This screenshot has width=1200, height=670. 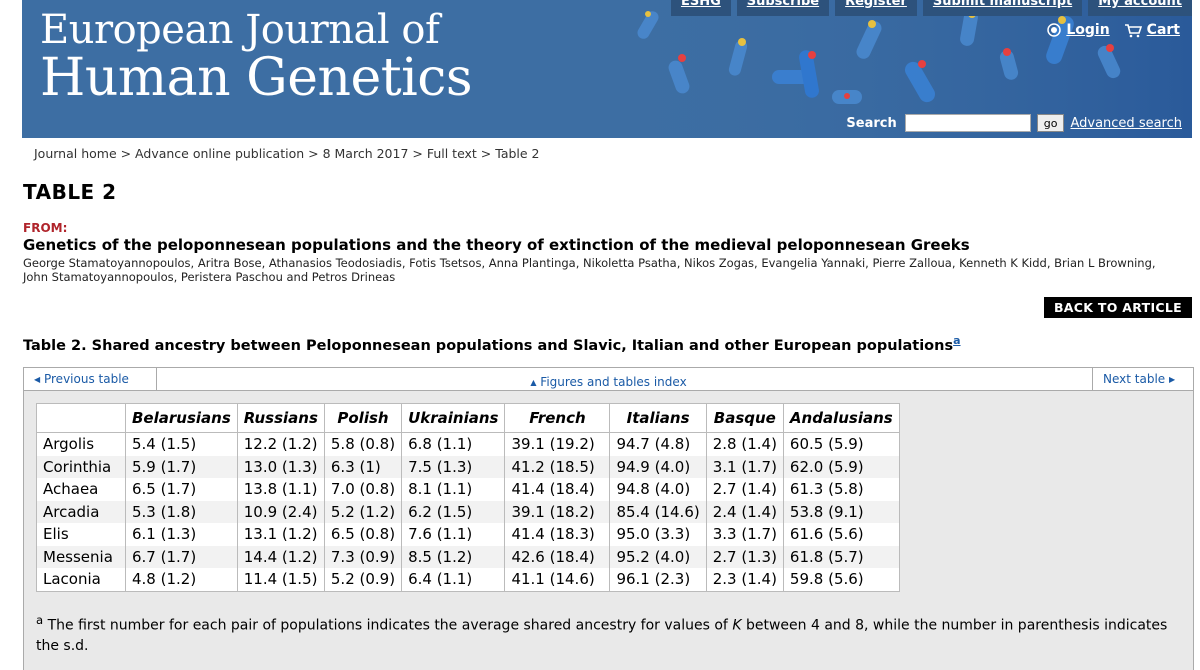 What do you see at coordinates (1088, 30) in the screenshot?
I see `login-label: Login` at bounding box center [1088, 30].